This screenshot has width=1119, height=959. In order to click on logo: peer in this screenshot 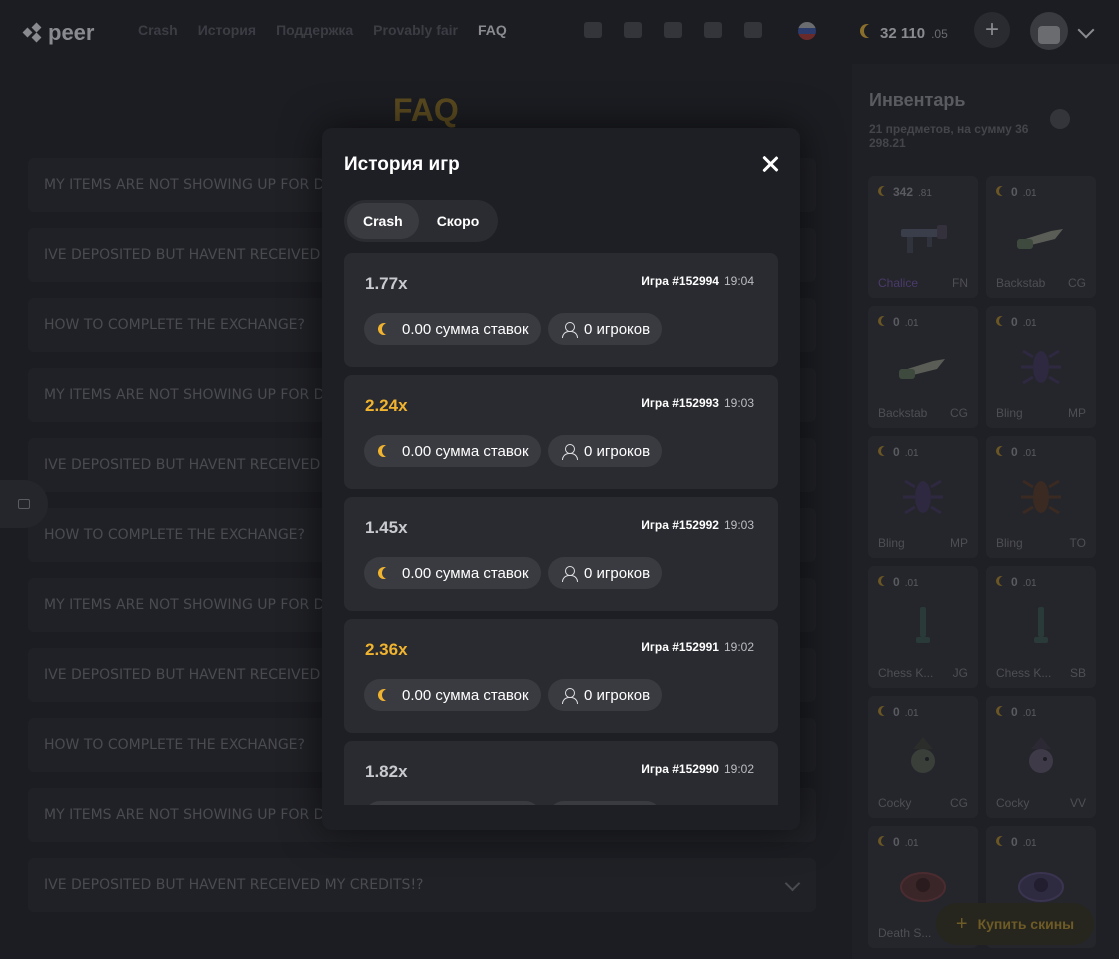, I will do `click(58, 33)`.